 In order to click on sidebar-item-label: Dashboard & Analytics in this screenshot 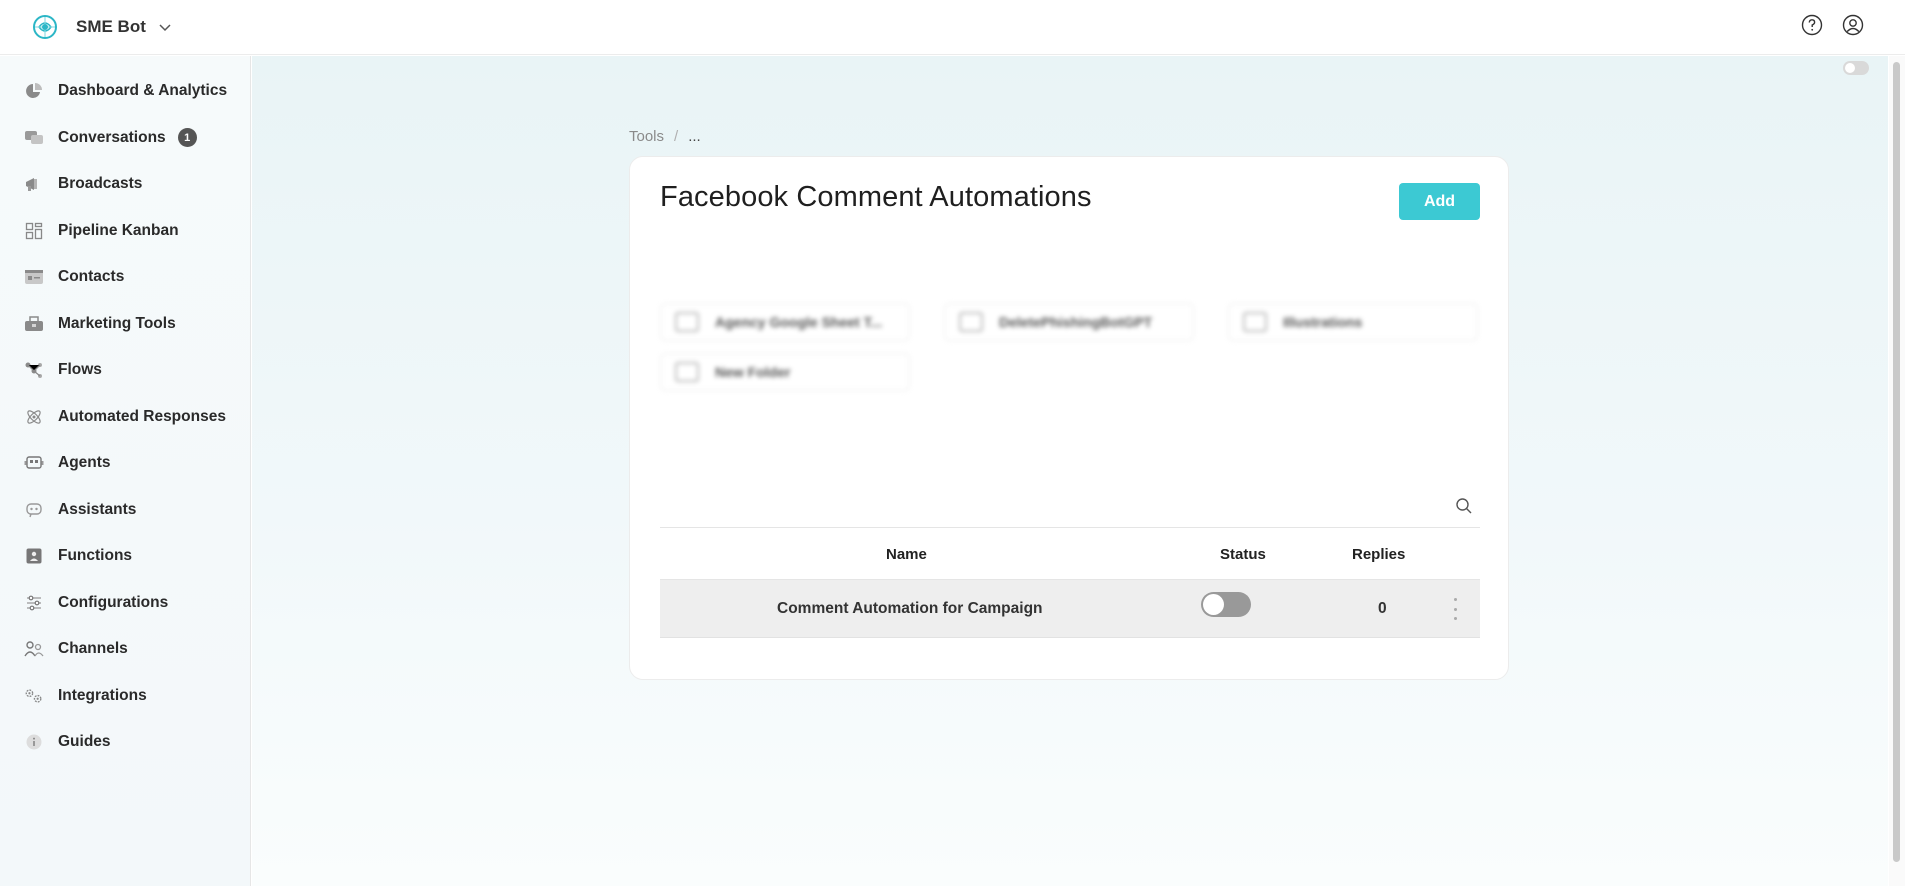, I will do `click(143, 91)`.